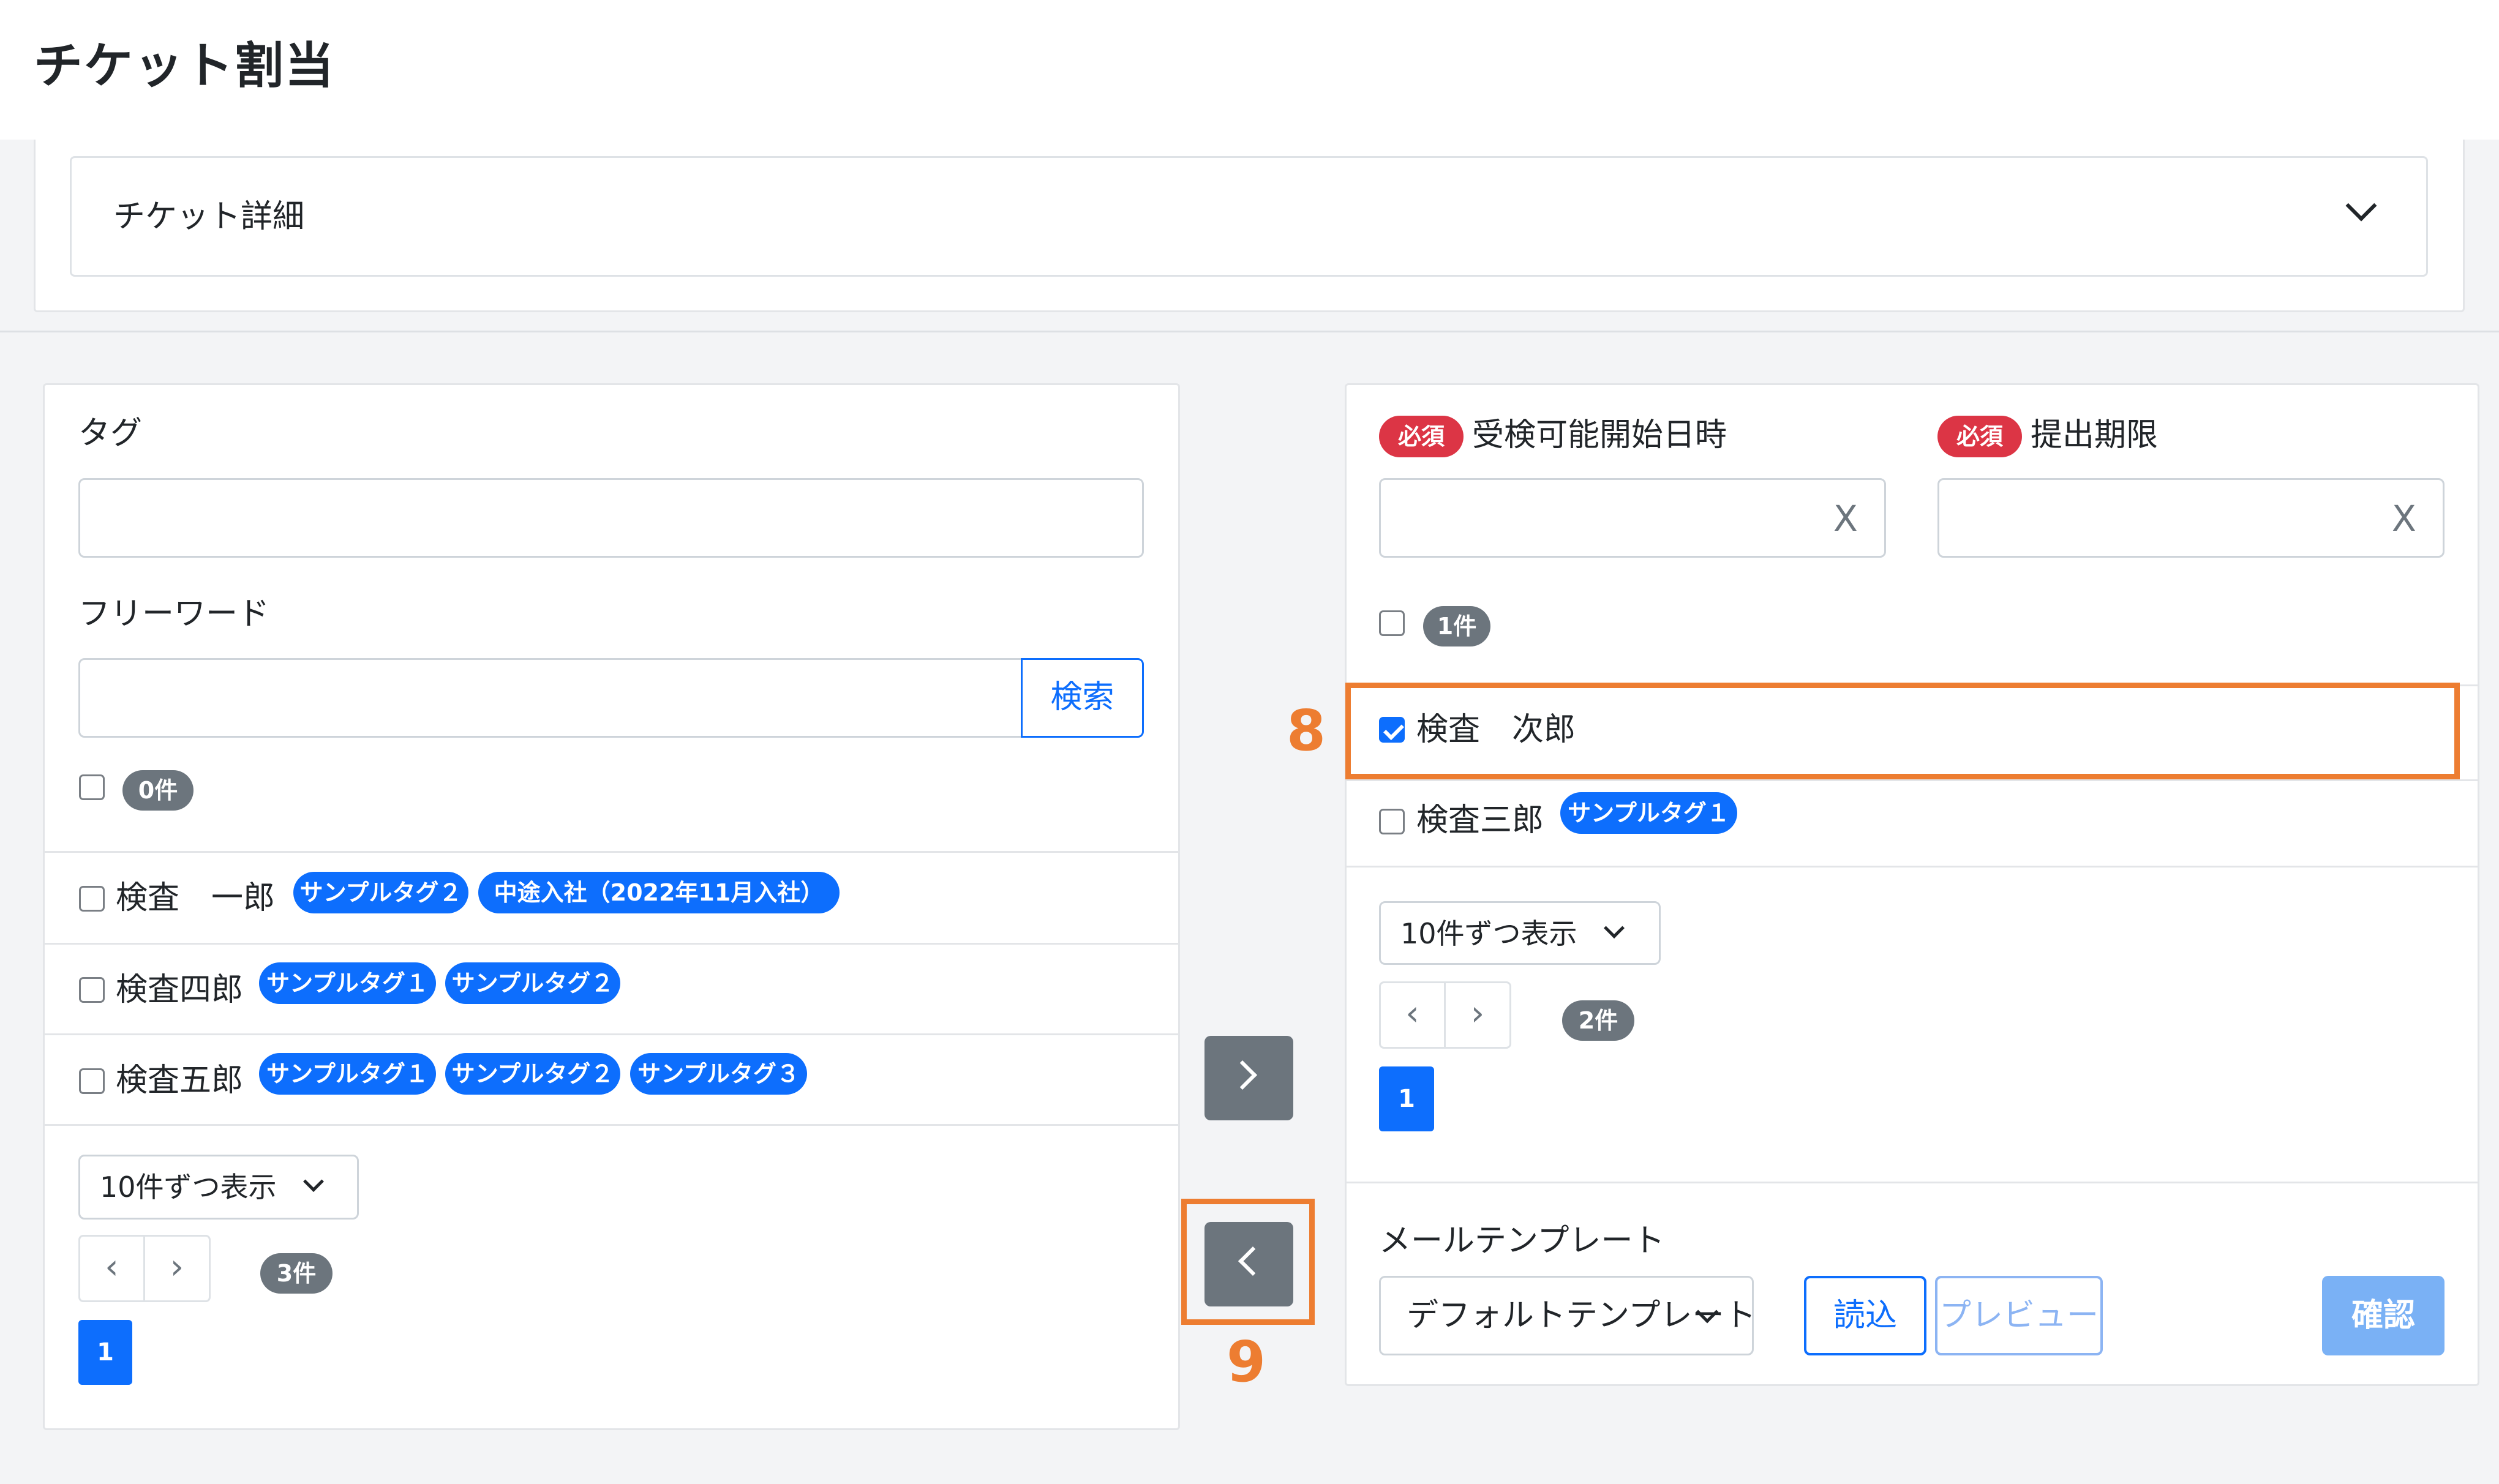  Describe the element at coordinates (1249, 70) in the screenshot. I see `page-header` at that location.